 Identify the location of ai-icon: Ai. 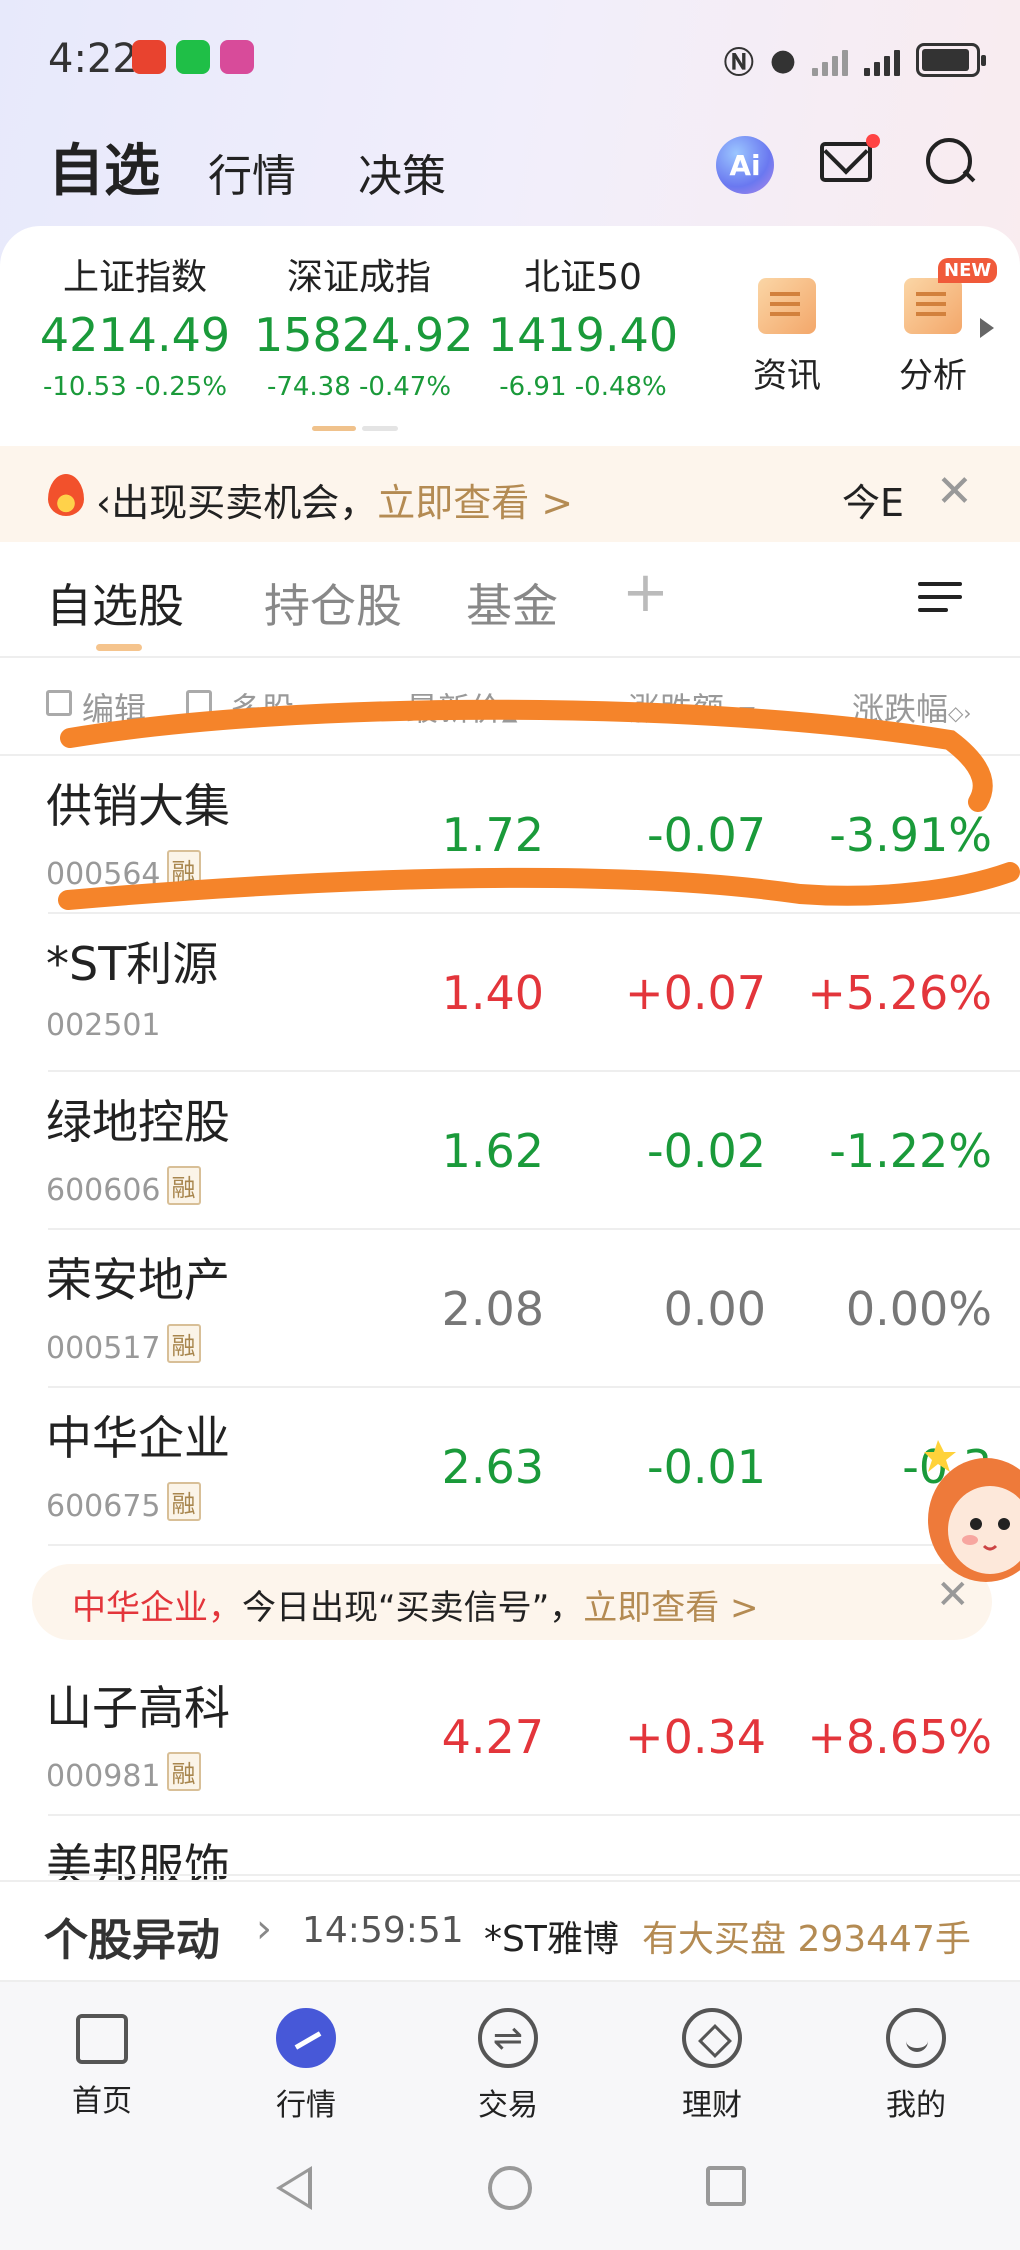
(745, 165).